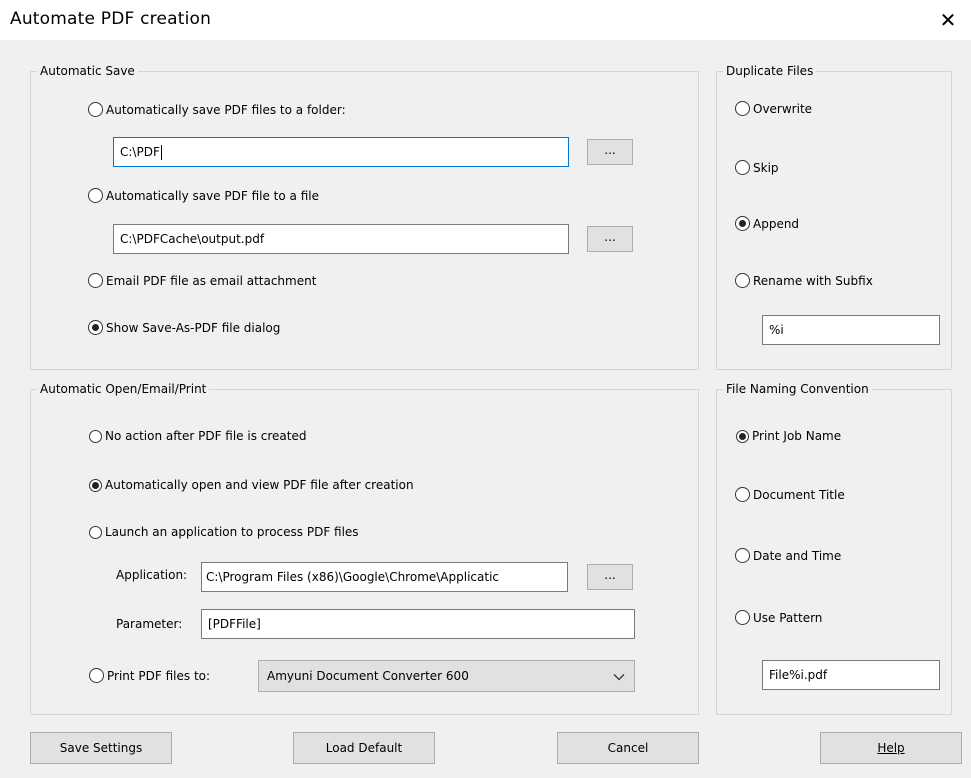 This screenshot has width=971, height=778. I want to click on radio-rename-subfix: Rename with Subfix, so click(804, 280).